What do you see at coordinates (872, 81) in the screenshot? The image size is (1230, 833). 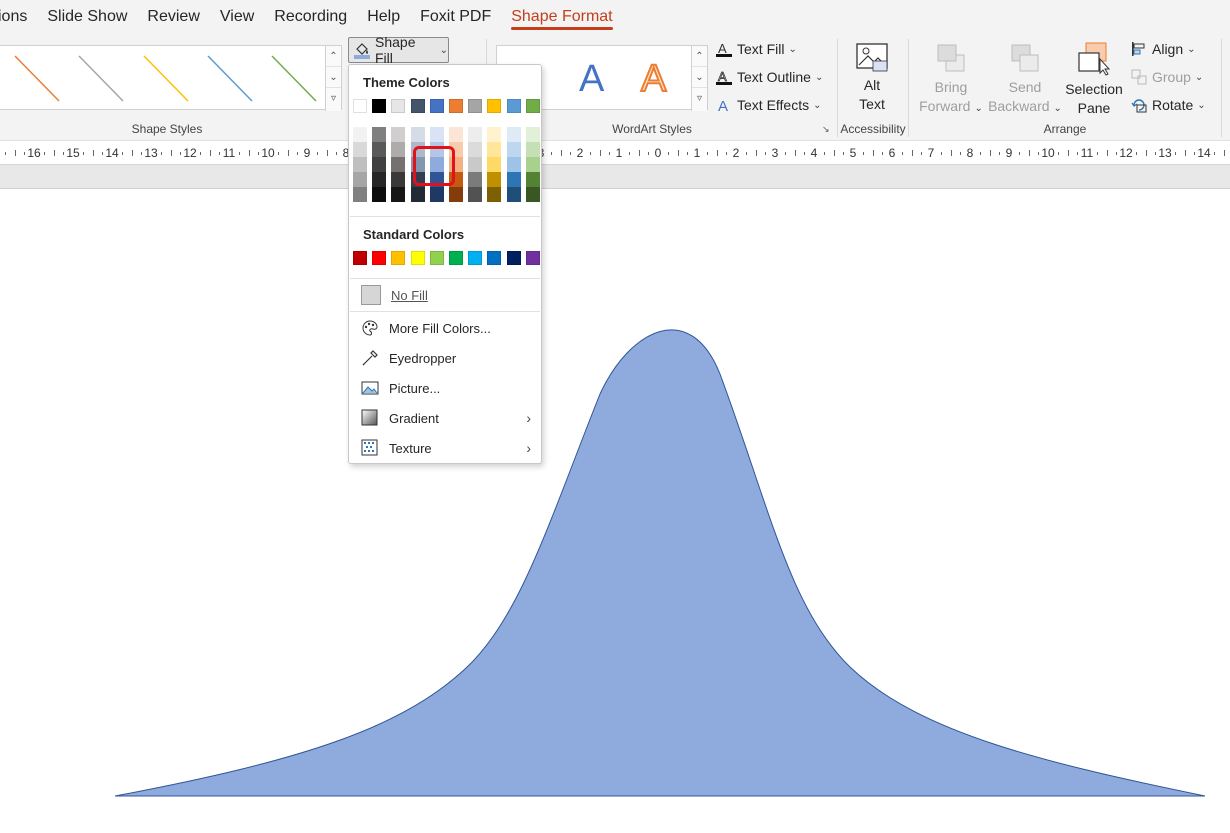 I see `alt-text-button: Alt Text` at bounding box center [872, 81].